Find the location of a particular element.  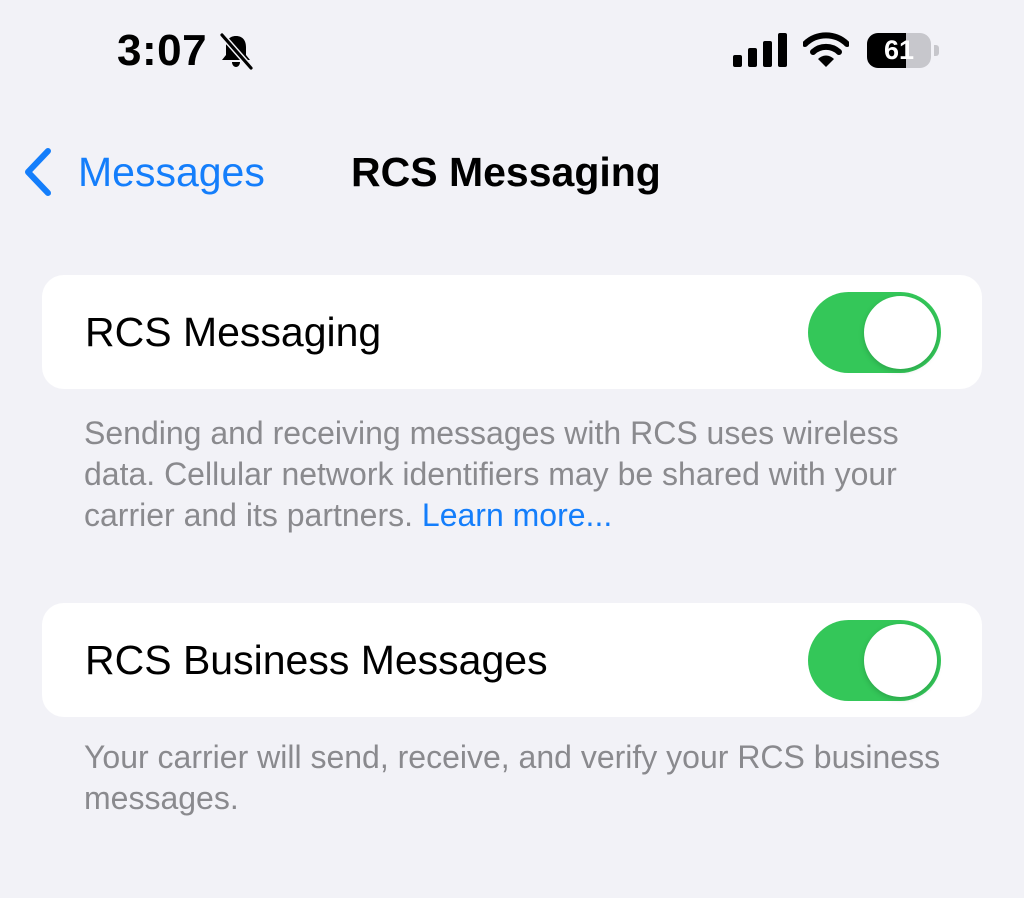

back-button: Messages is located at coordinates (142, 172).